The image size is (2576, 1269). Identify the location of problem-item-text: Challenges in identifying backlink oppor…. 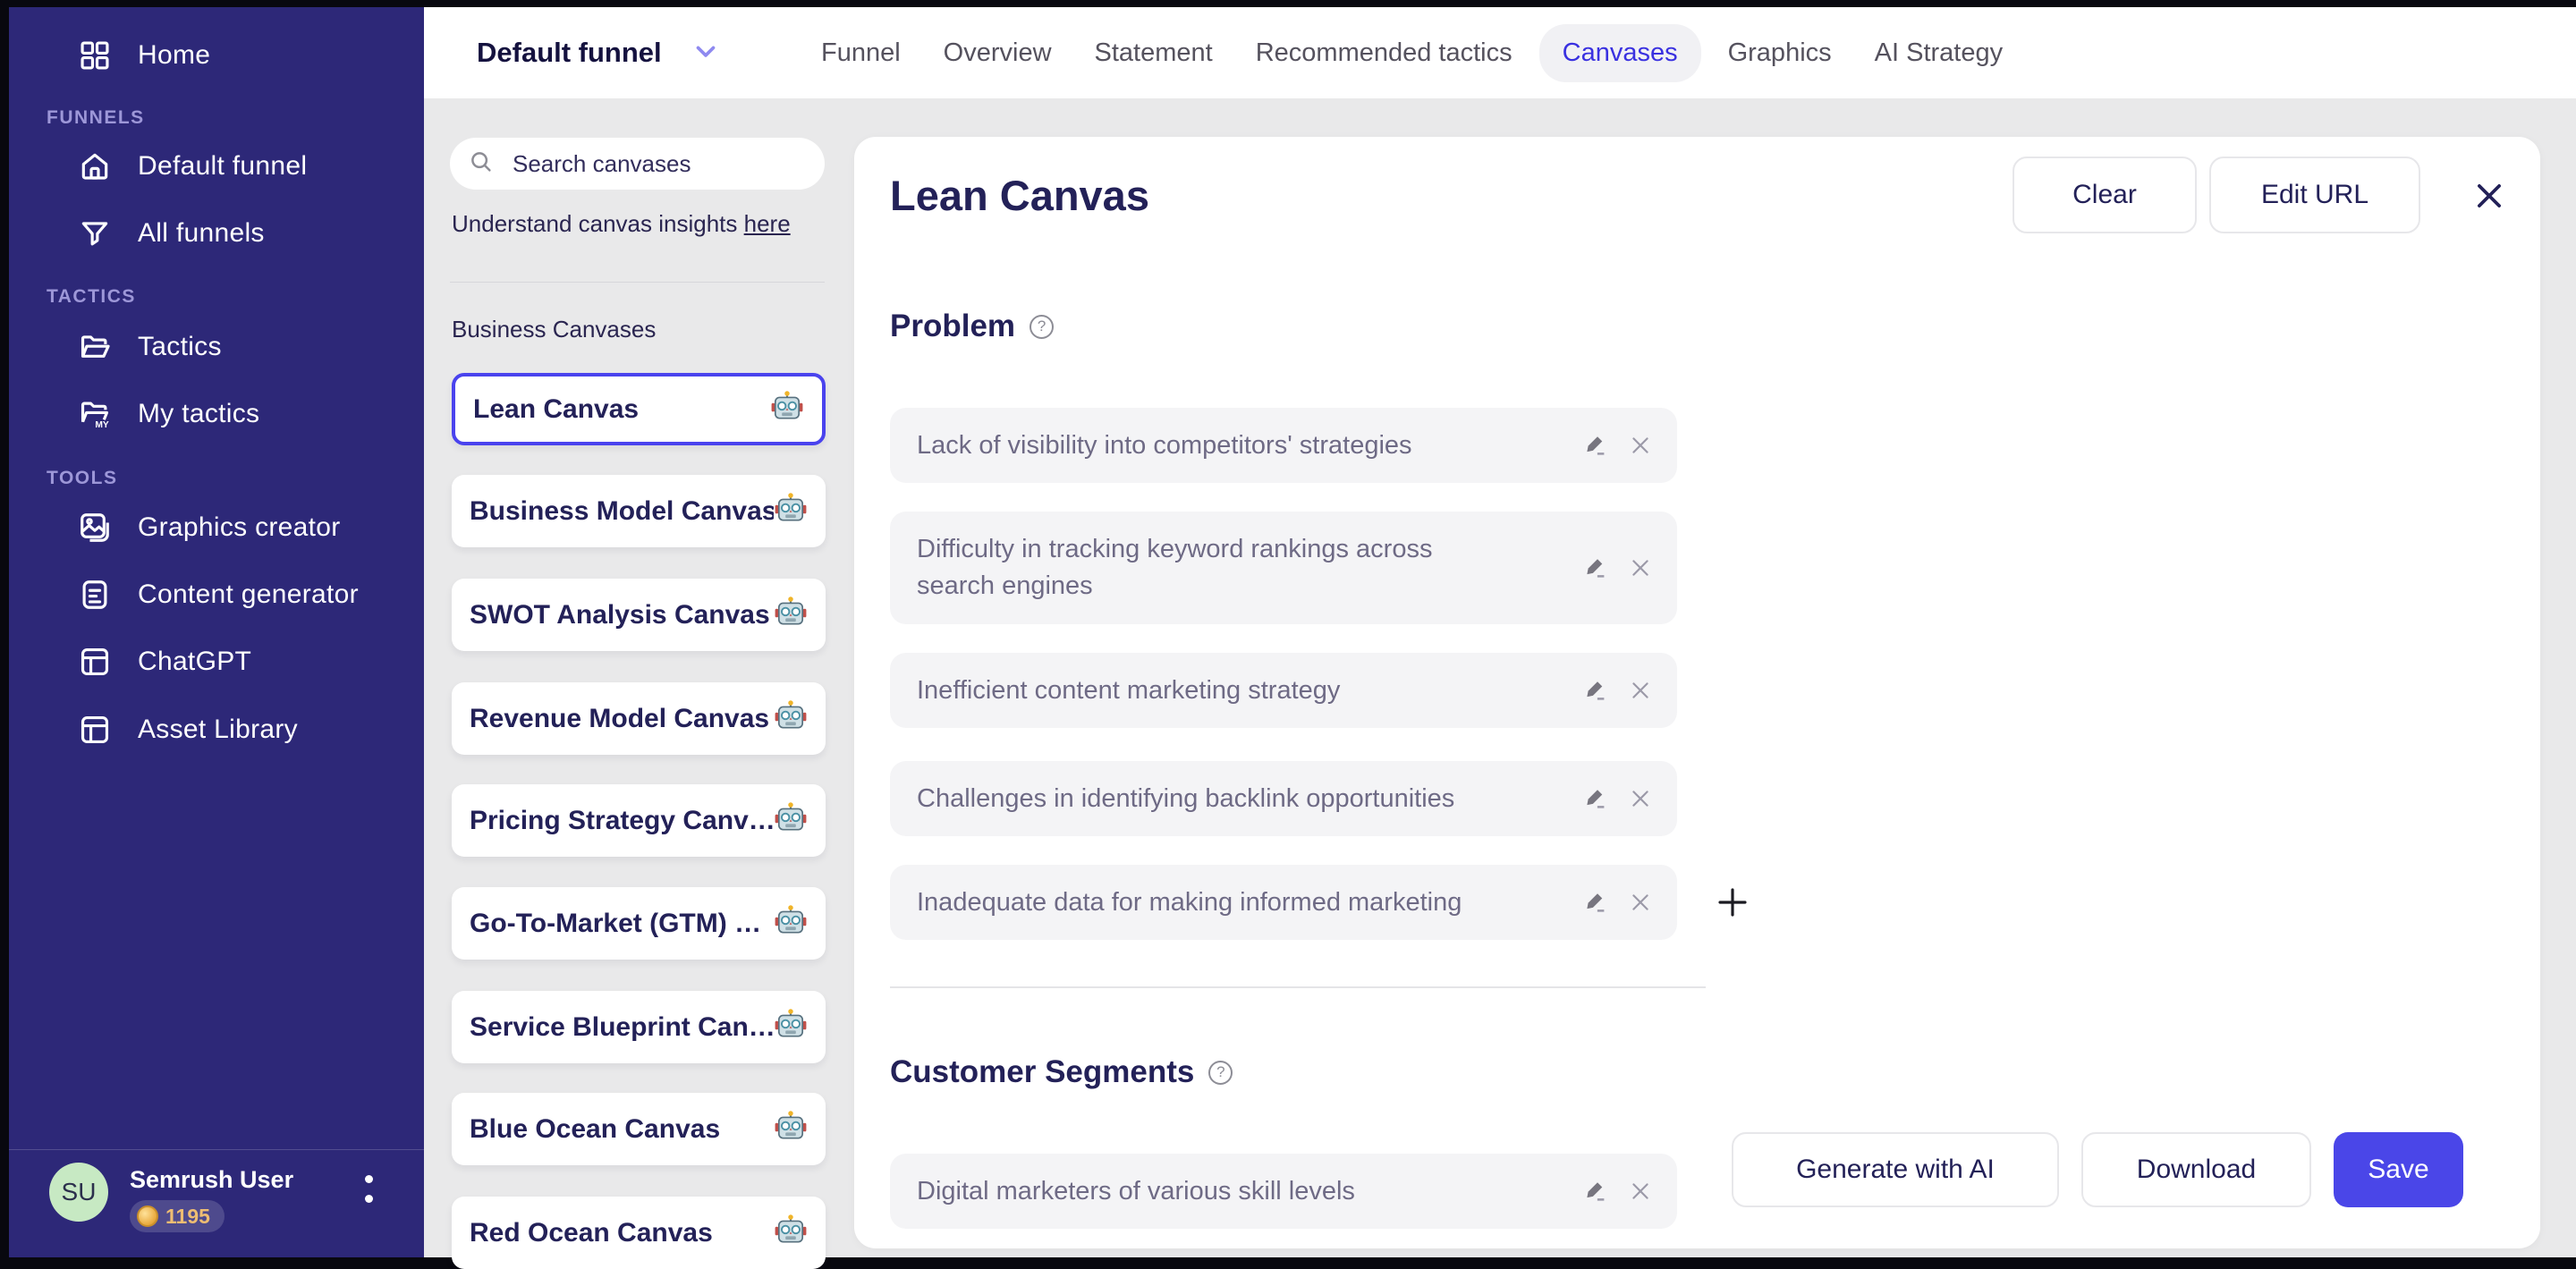
(1186, 798).